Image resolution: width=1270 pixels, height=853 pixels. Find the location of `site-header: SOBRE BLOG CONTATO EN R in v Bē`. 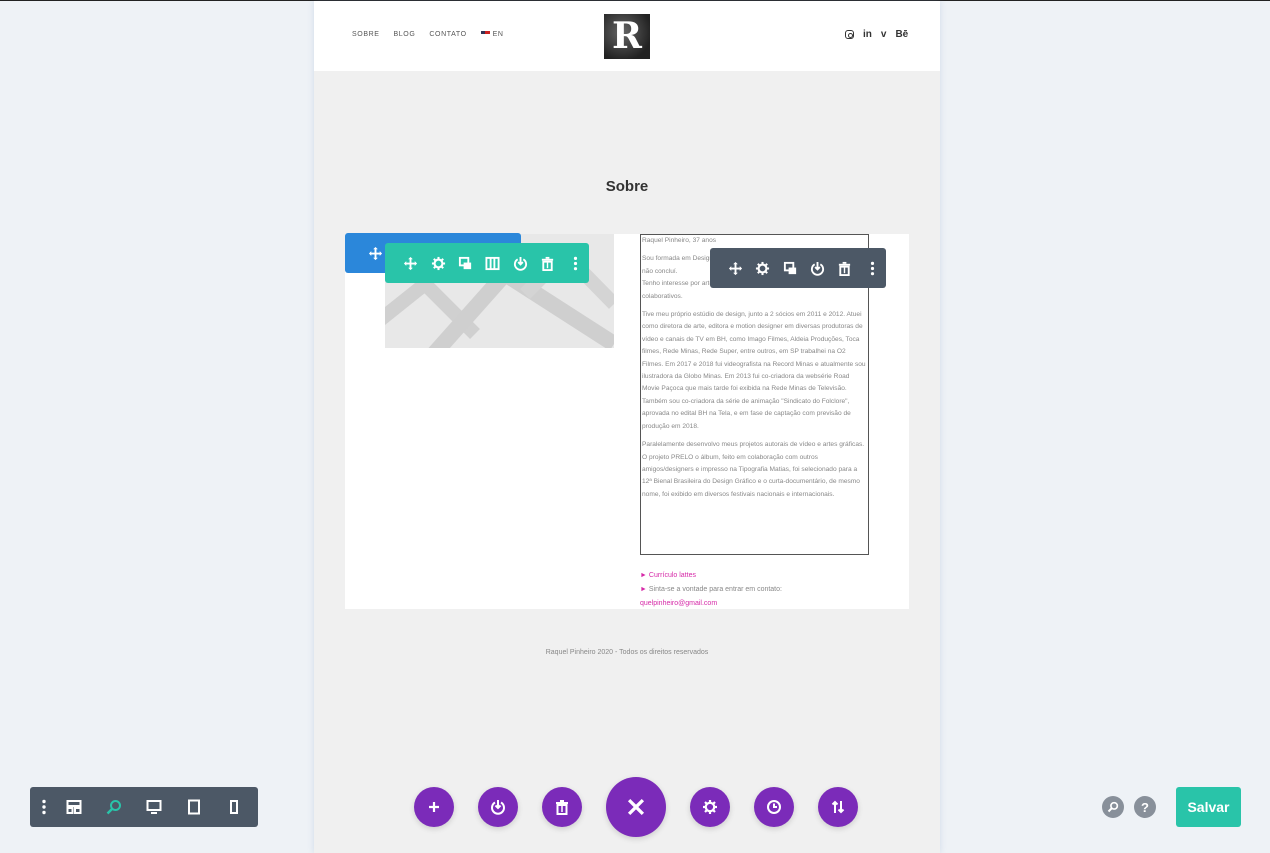

site-header: SOBRE BLOG CONTATO EN R in v Bē is located at coordinates (627, 36).